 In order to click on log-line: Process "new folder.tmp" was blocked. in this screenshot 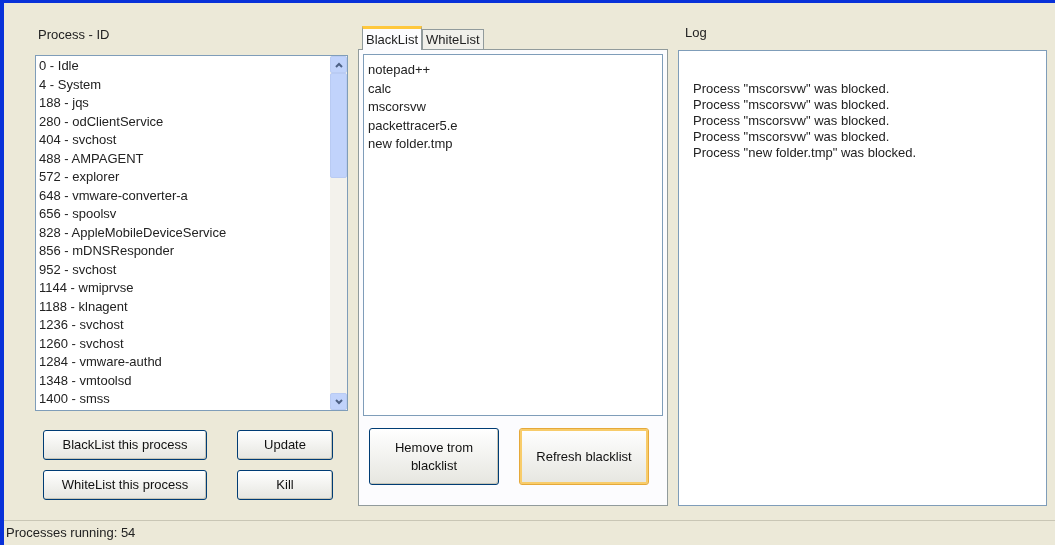, I will do `click(805, 153)`.